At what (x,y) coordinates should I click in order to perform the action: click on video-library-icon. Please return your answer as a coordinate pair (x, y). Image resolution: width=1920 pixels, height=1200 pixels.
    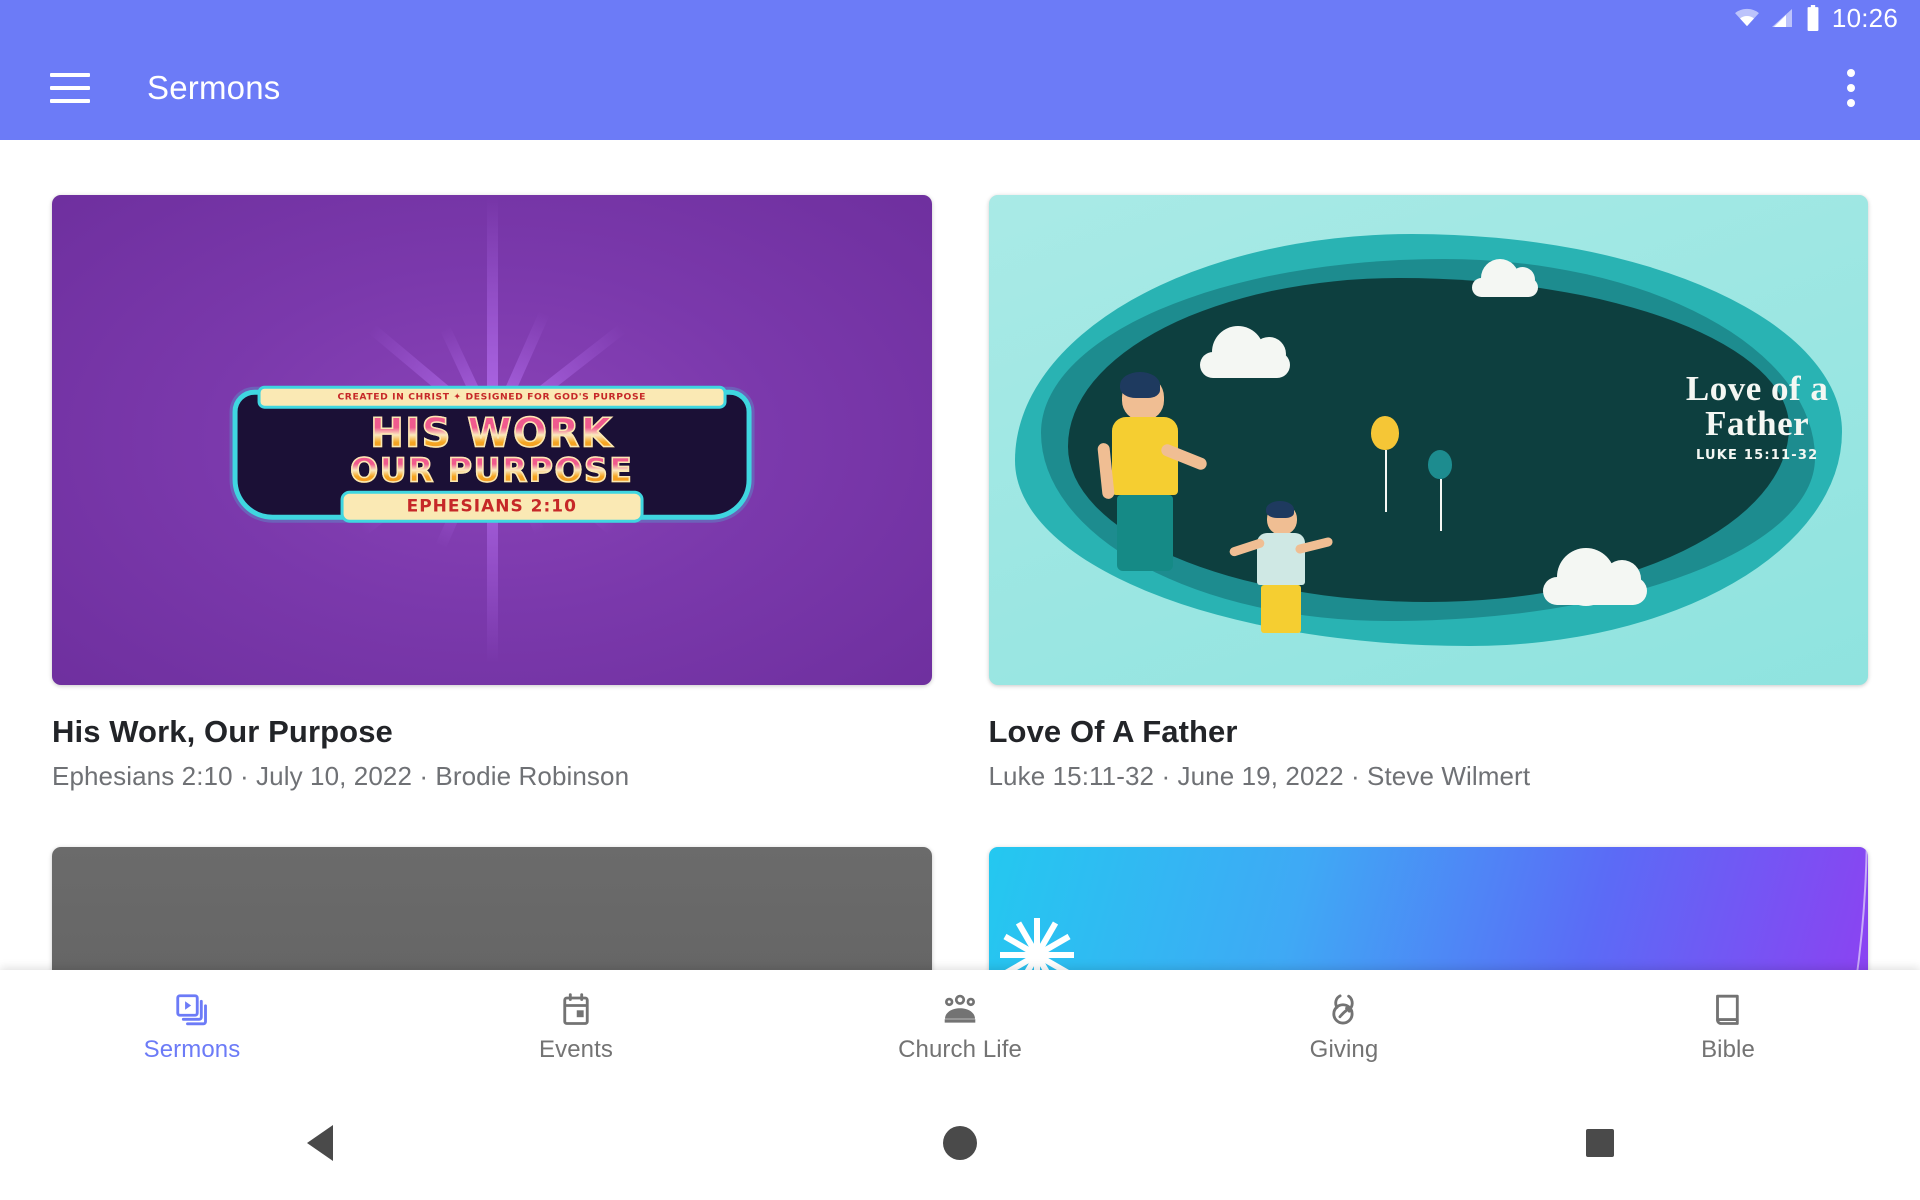
    Looking at the image, I should click on (192, 1010).